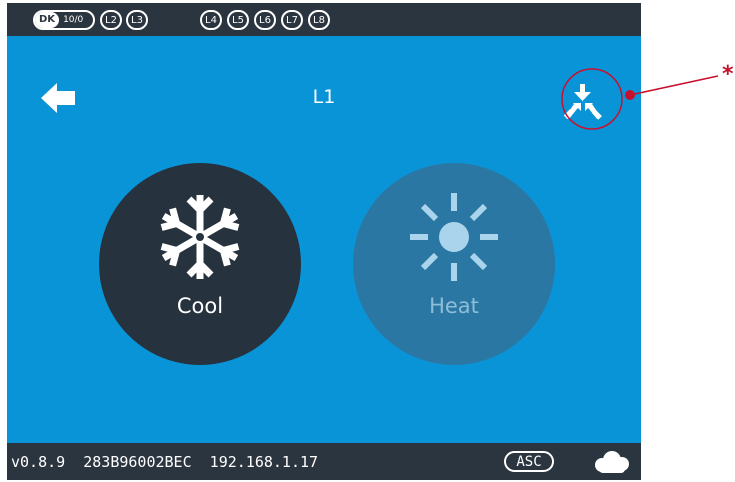 The image size is (735, 482). What do you see at coordinates (292, 20) in the screenshot?
I see `level-pill-l7: L7` at bounding box center [292, 20].